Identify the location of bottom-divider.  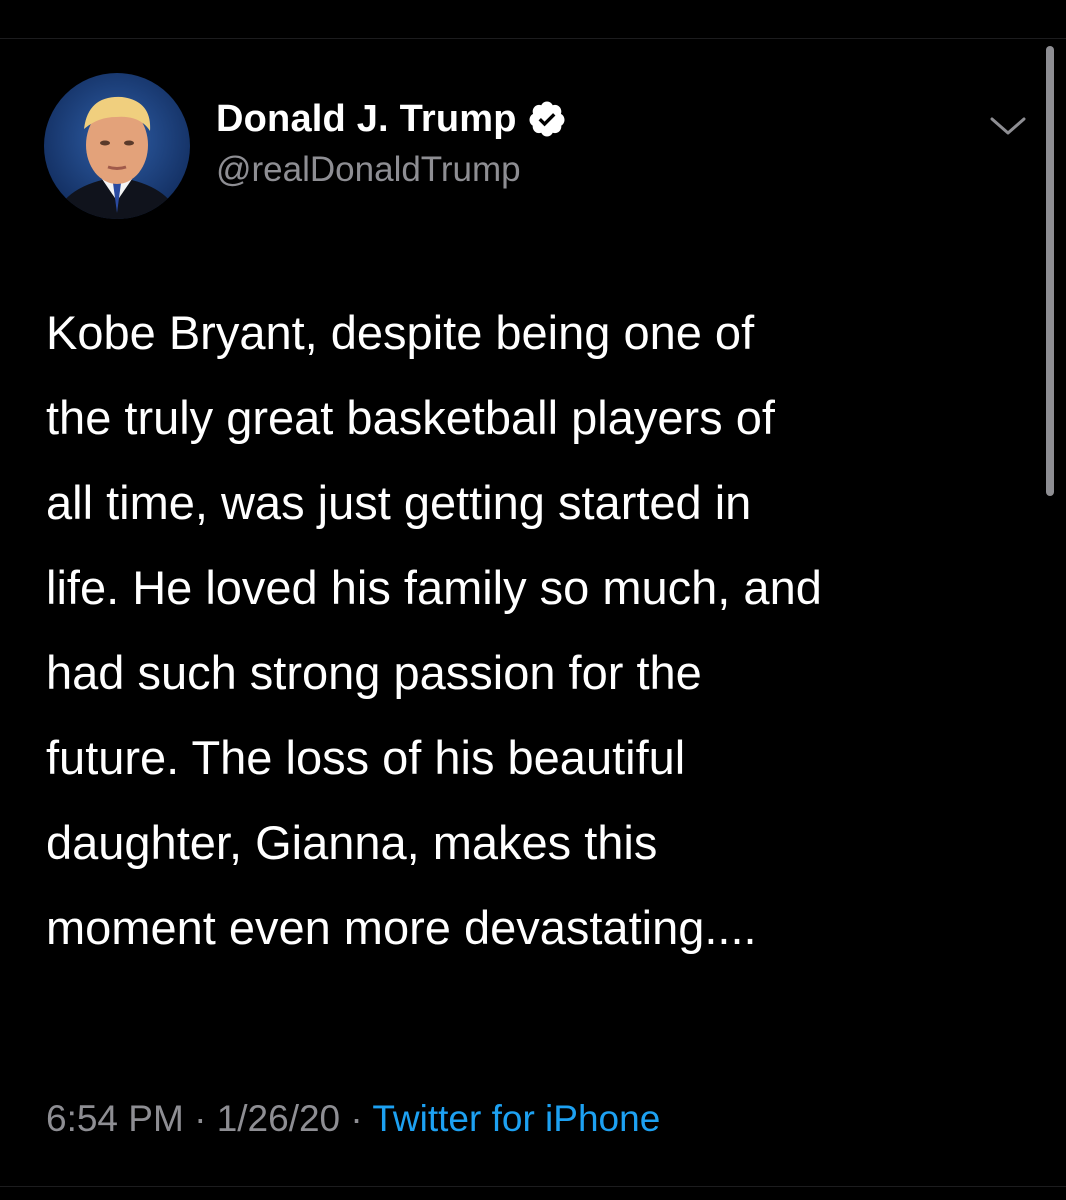
(533, 1186).